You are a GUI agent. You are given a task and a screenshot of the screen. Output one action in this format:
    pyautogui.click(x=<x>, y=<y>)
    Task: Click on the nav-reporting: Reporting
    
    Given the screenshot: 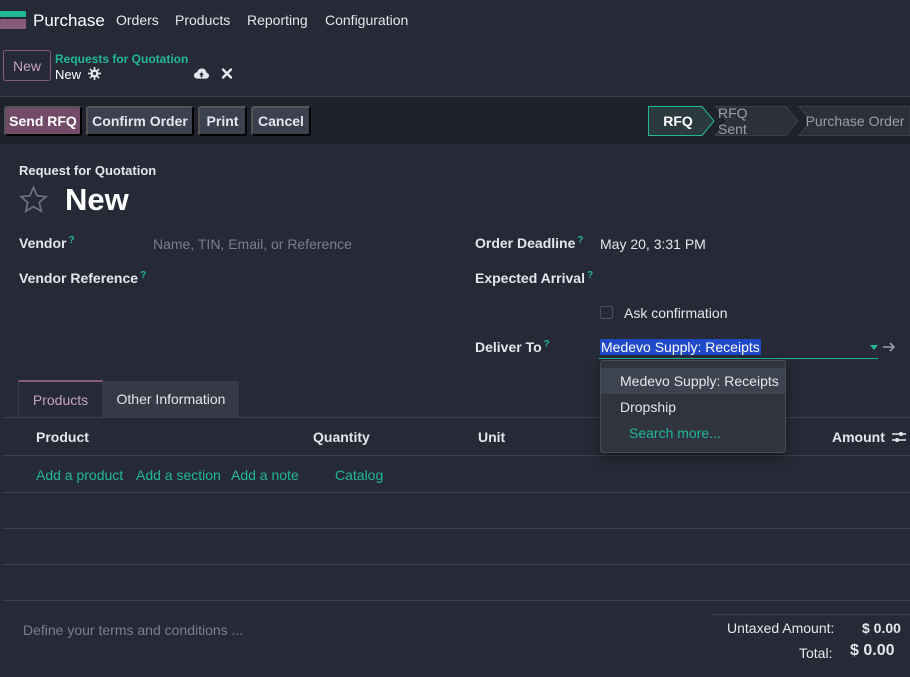 What is the action you would take?
    pyautogui.click(x=277, y=20)
    